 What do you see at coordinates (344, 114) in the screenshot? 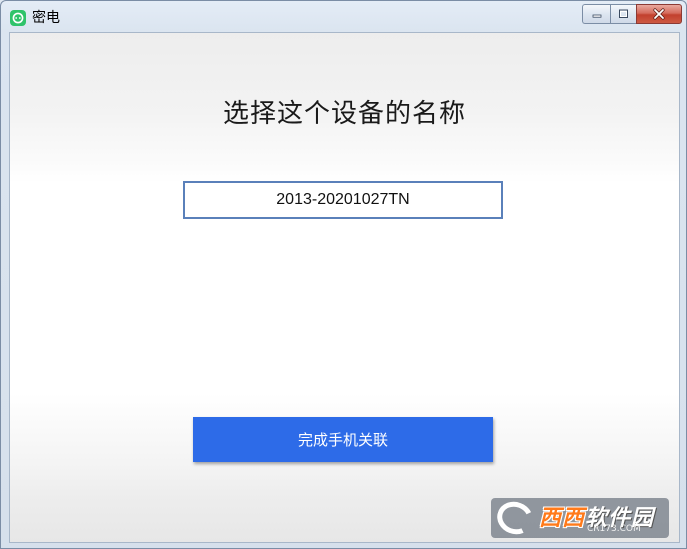
I see `page-title: 选择这个设备的名称` at bounding box center [344, 114].